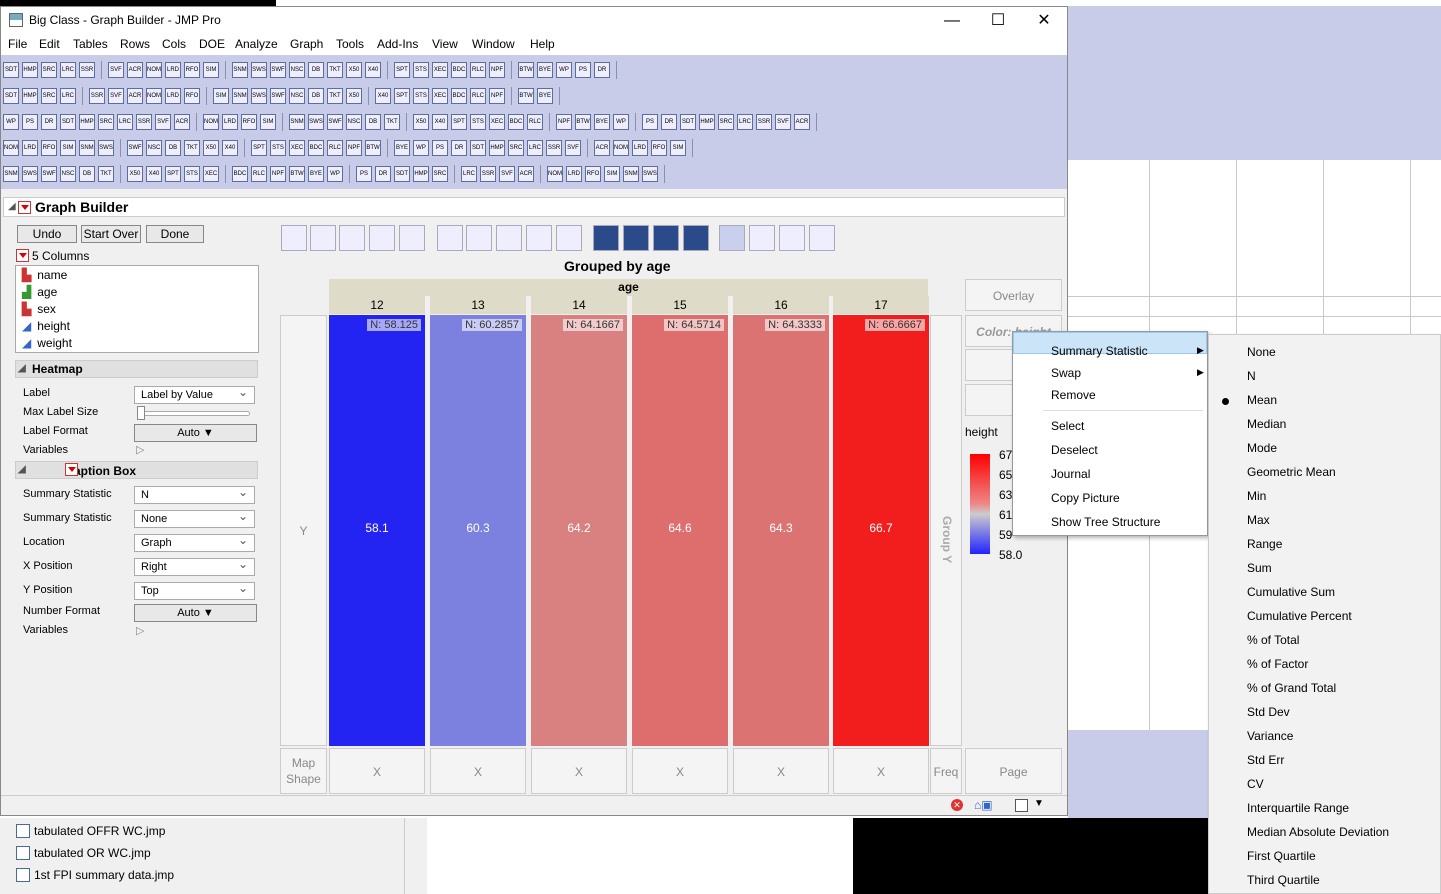 This screenshot has width=1441, height=894. Describe the element at coordinates (364, 174) in the screenshot. I see `toolbar-button-icon: PS` at that location.